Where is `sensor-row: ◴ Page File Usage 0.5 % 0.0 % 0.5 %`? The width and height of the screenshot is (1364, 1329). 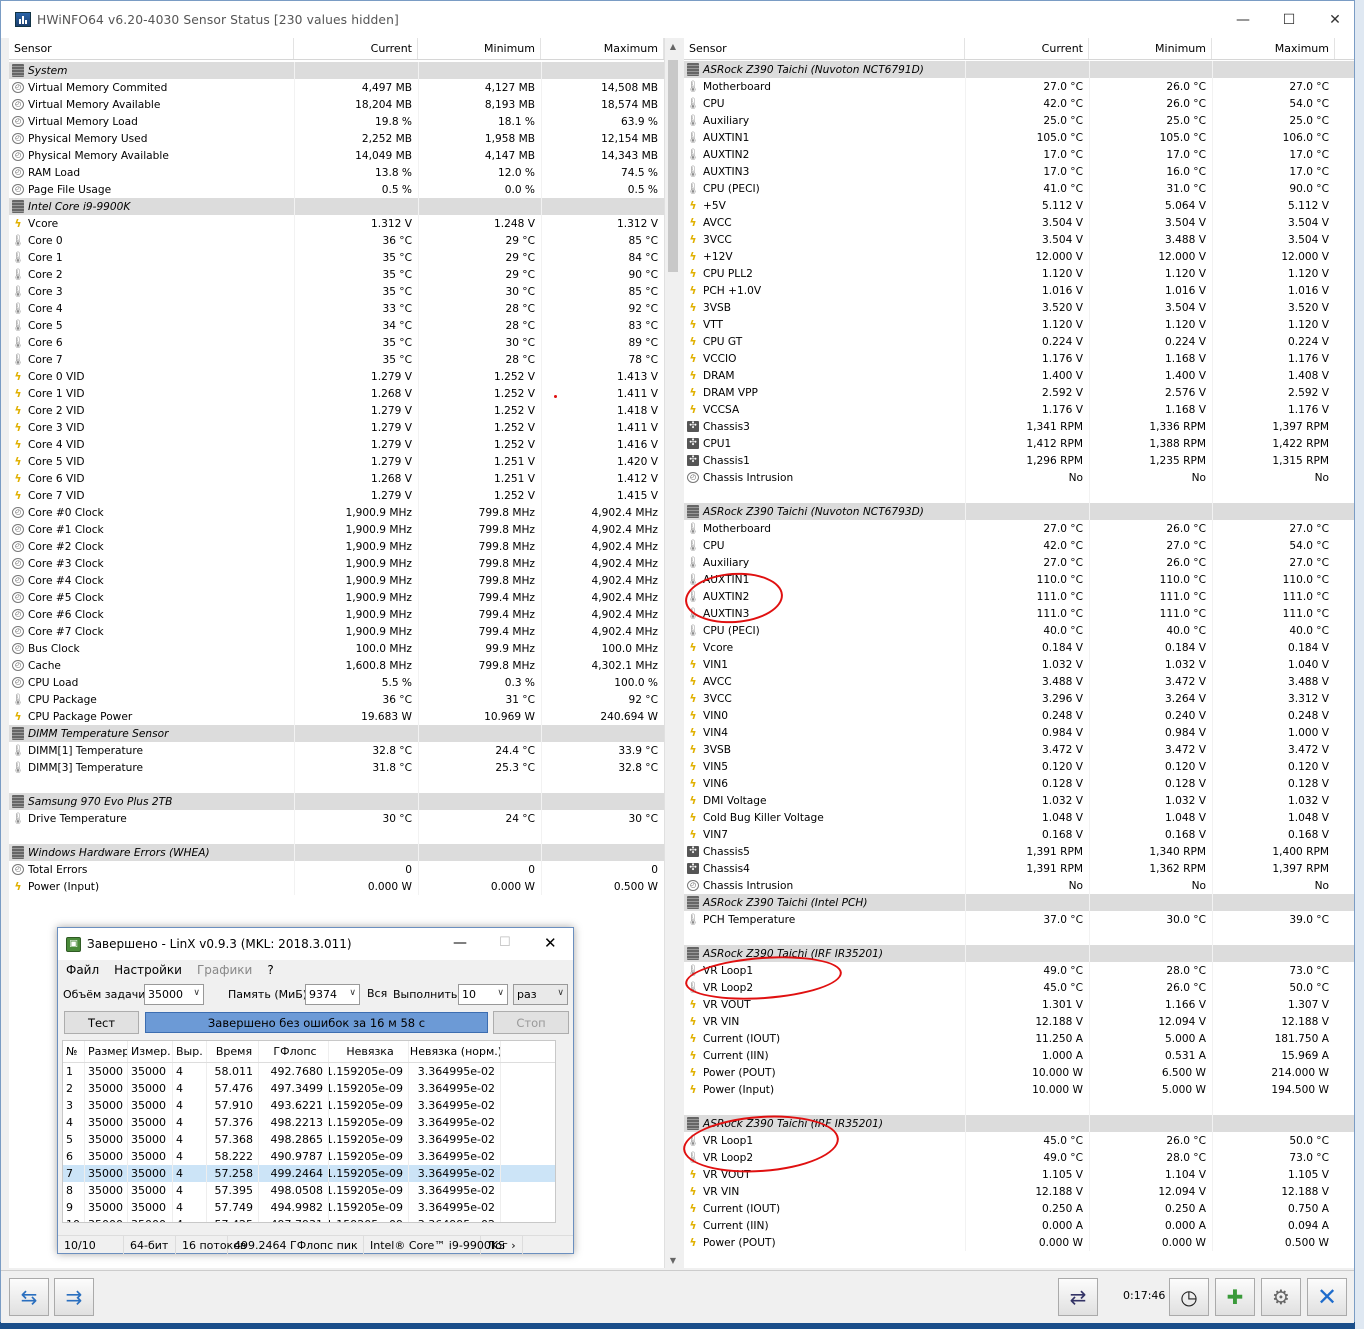 sensor-row: ◴ Page File Usage 0.5 % 0.0 % 0.5 % is located at coordinates (344, 189).